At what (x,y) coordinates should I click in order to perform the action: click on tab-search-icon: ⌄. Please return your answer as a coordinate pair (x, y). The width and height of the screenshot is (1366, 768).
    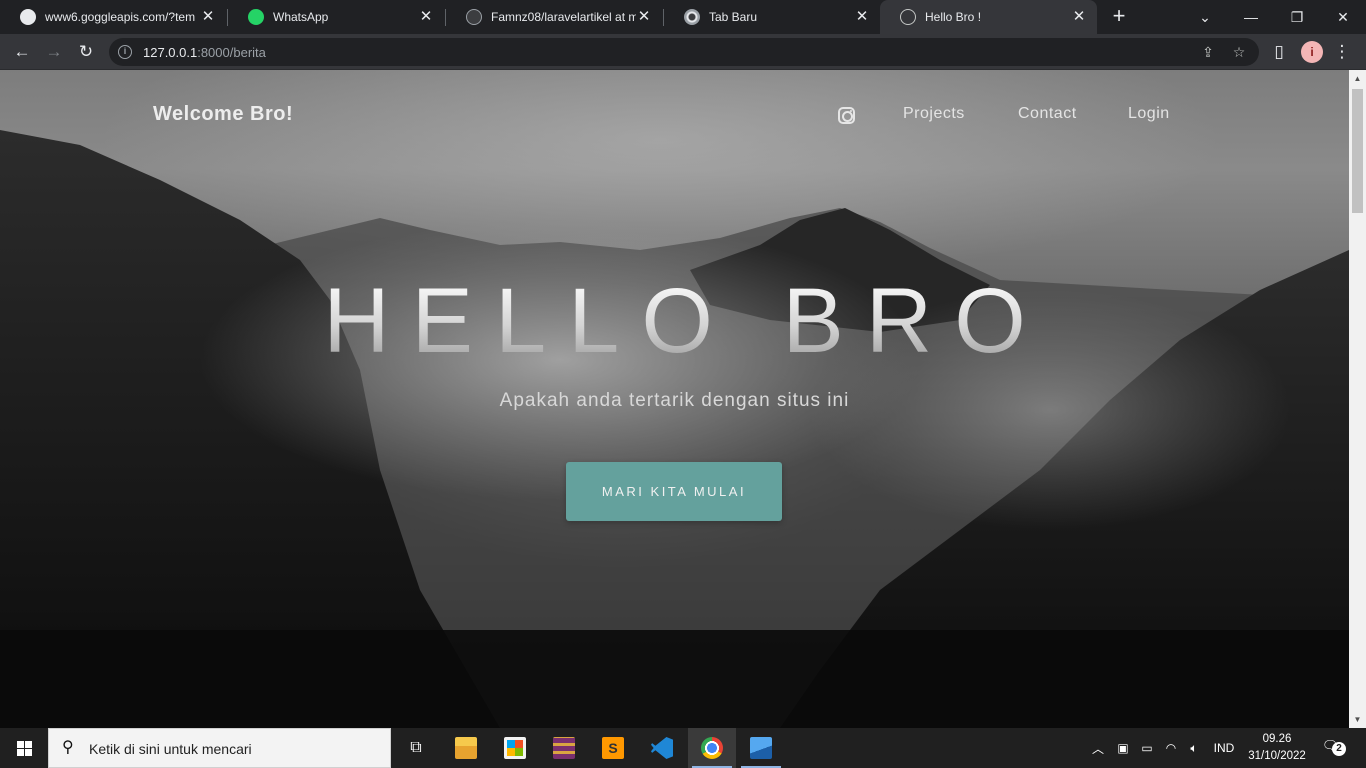
    Looking at the image, I should click on (1205, 17).